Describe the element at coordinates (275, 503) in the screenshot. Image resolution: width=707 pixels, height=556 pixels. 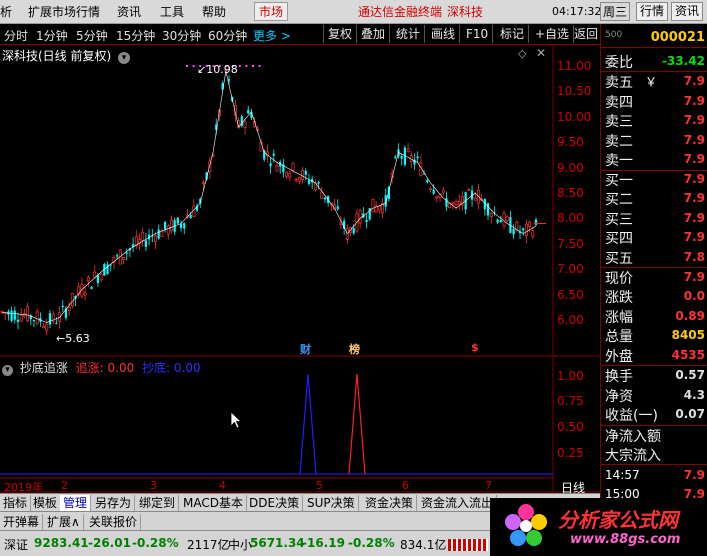
I see `tab-dde: DDE决策` at that location.